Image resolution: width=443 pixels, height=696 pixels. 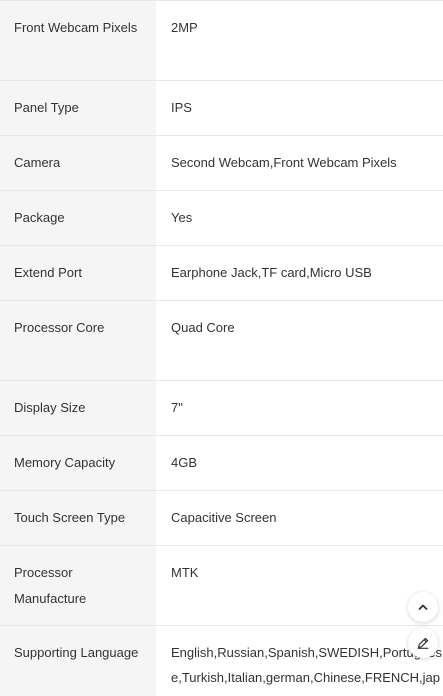 What do you see at coordinates (78, 661) in the screenshot?
I see `spec-label: Supporting Language` at bounding box center [78, 661].